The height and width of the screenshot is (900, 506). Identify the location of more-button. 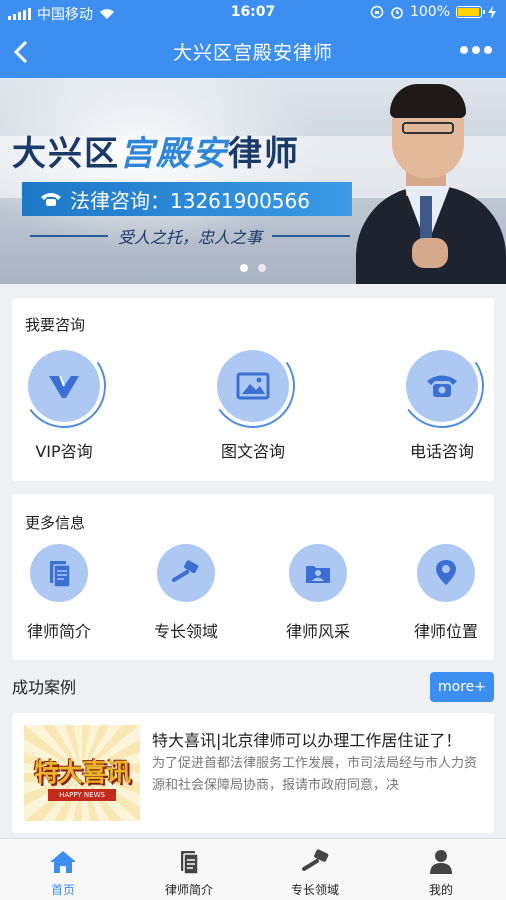
(476, 50).